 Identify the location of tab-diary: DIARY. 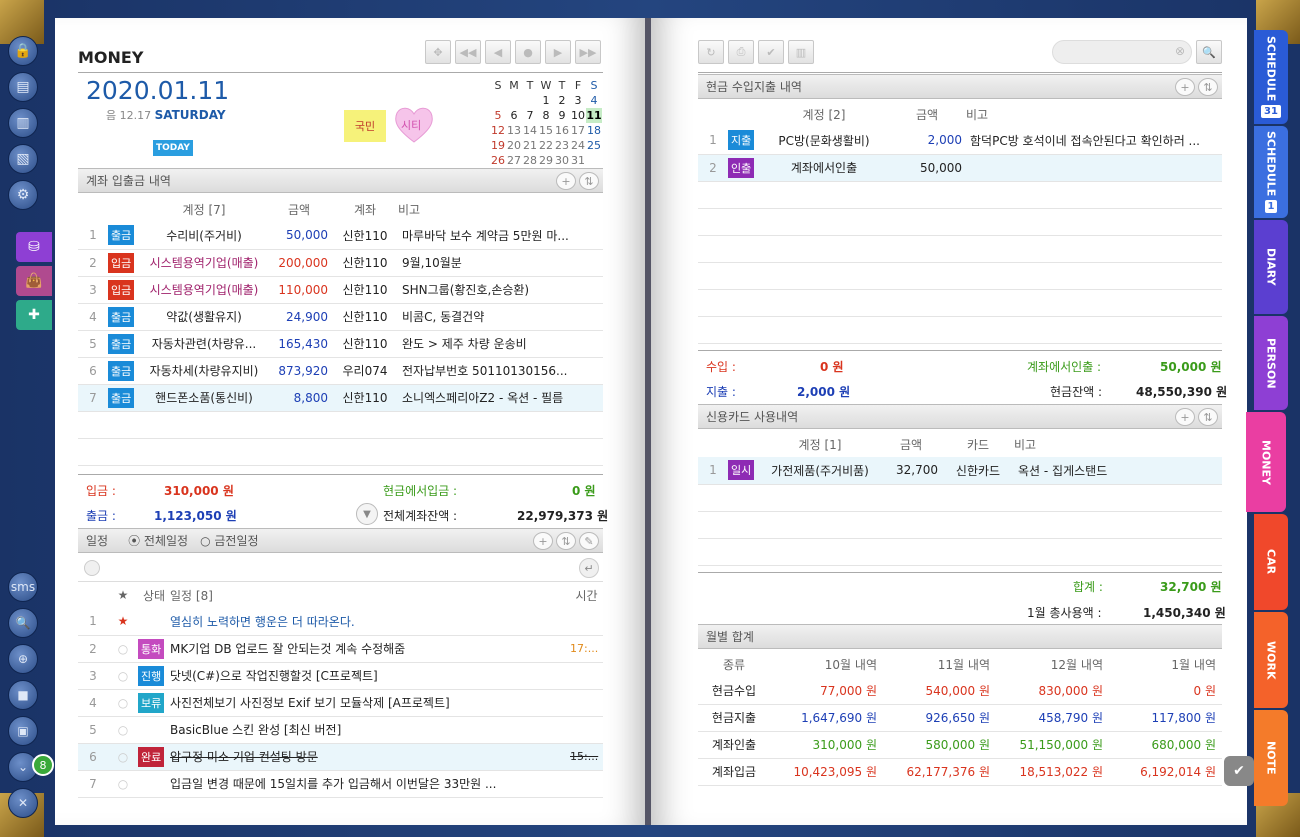
(1271, 267).